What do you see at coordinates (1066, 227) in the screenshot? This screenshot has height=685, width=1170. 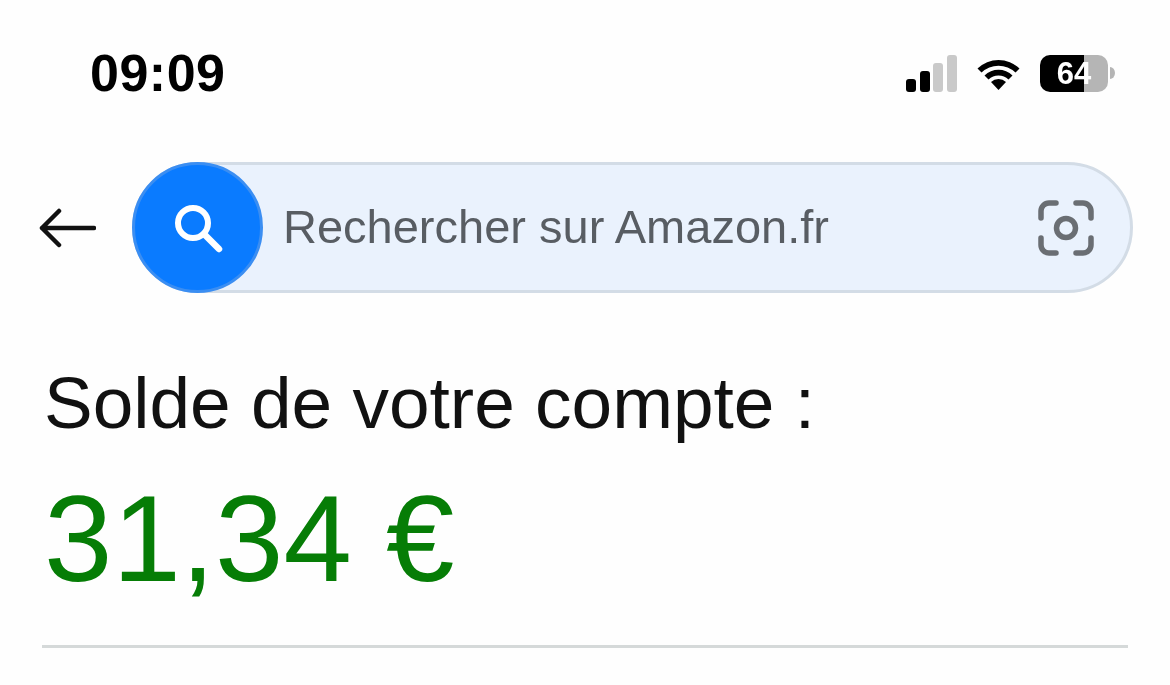 I see `camera-icon` at bounding box center [1066, 227].